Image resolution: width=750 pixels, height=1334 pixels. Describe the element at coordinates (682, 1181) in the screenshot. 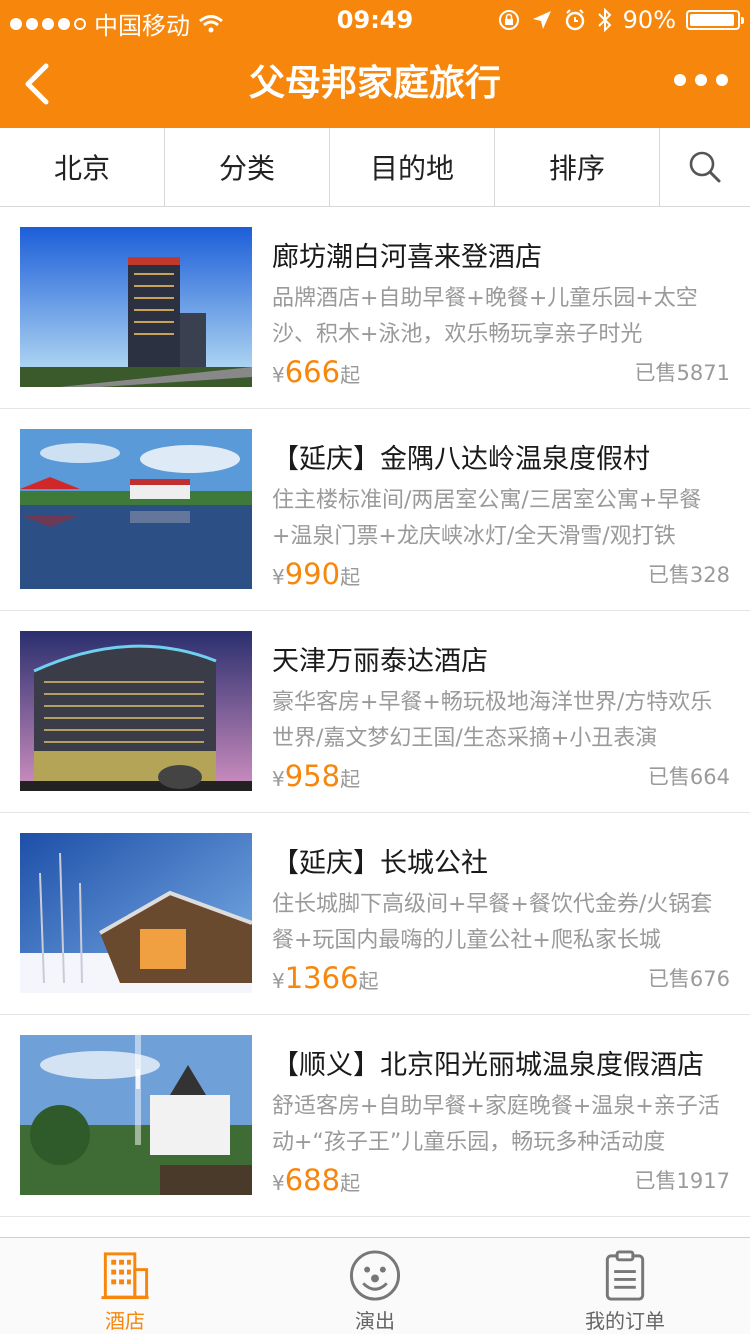

I see `sold-count: 已售1917` at that location.